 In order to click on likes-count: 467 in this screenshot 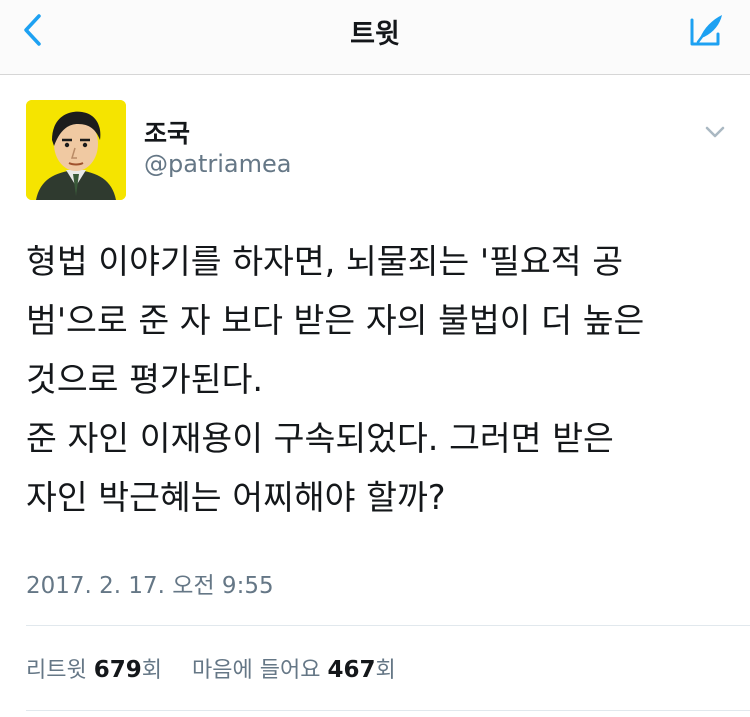, I will do `click(351, 670)`.